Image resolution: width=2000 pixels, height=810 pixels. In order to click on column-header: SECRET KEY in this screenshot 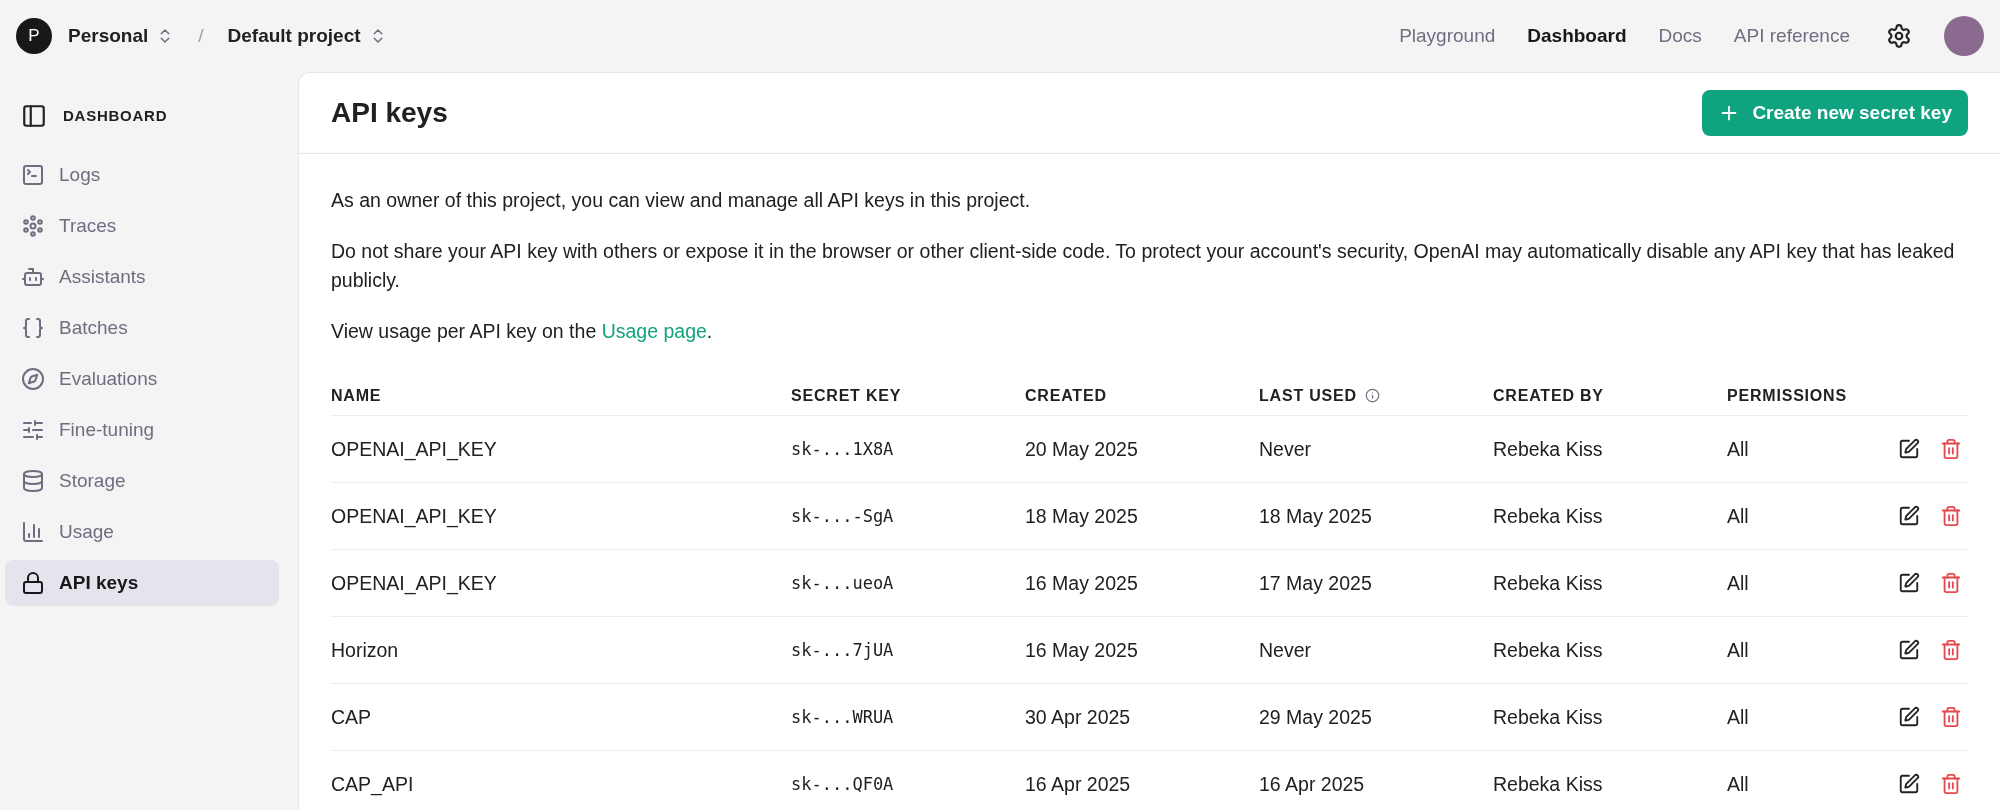, I will do `click(846, 396)`.